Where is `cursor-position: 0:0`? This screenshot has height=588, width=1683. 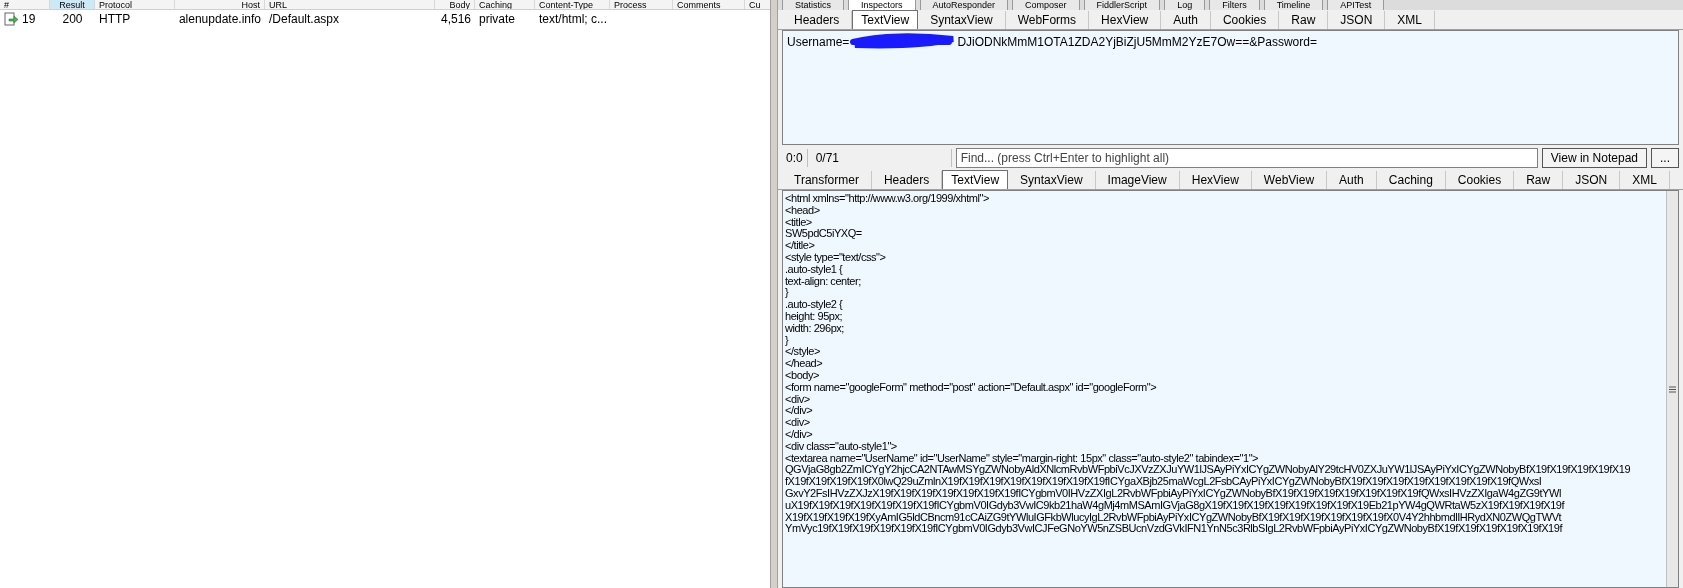 cursor-position: 0:0 is located at coordinates (795, 157).